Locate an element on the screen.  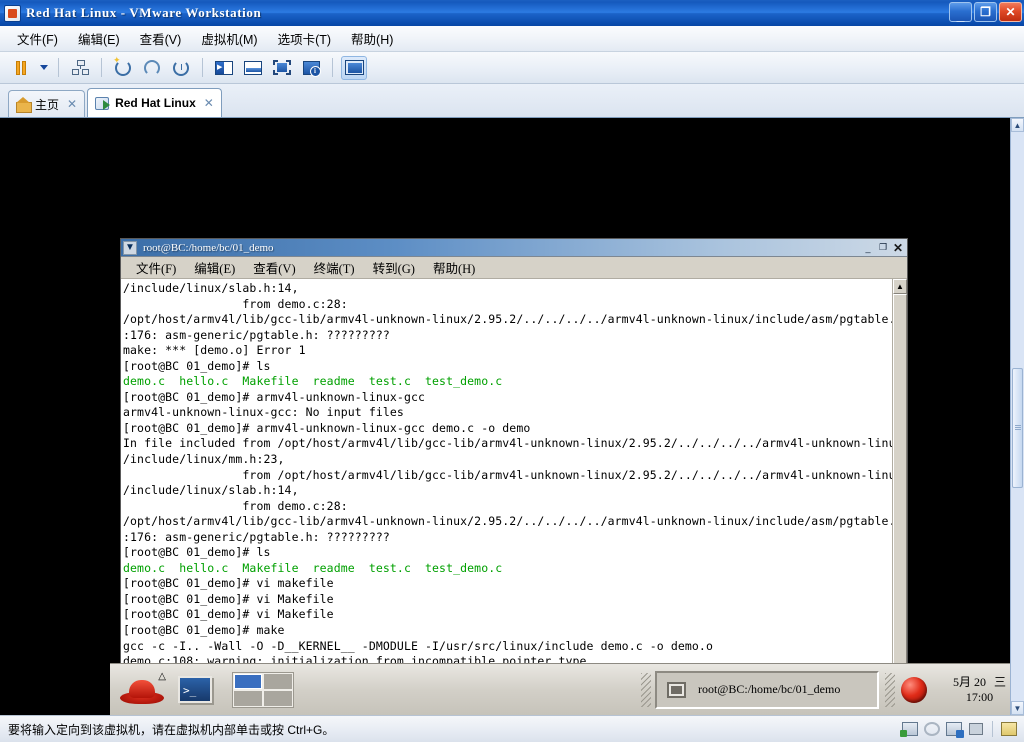
terminal-scroll-thumb is located at coordinates (900, 501).